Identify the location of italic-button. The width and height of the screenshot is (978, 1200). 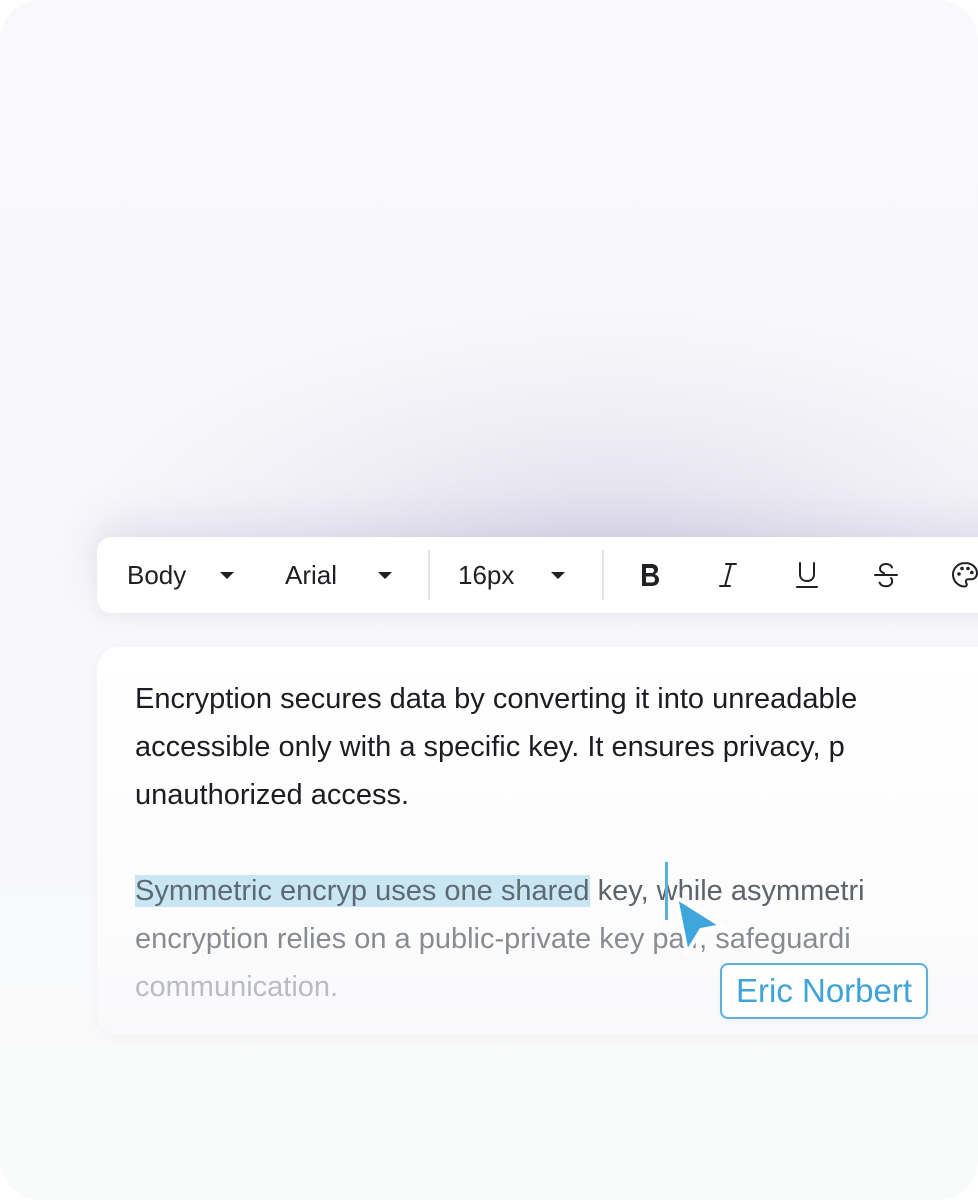
(728, 575).